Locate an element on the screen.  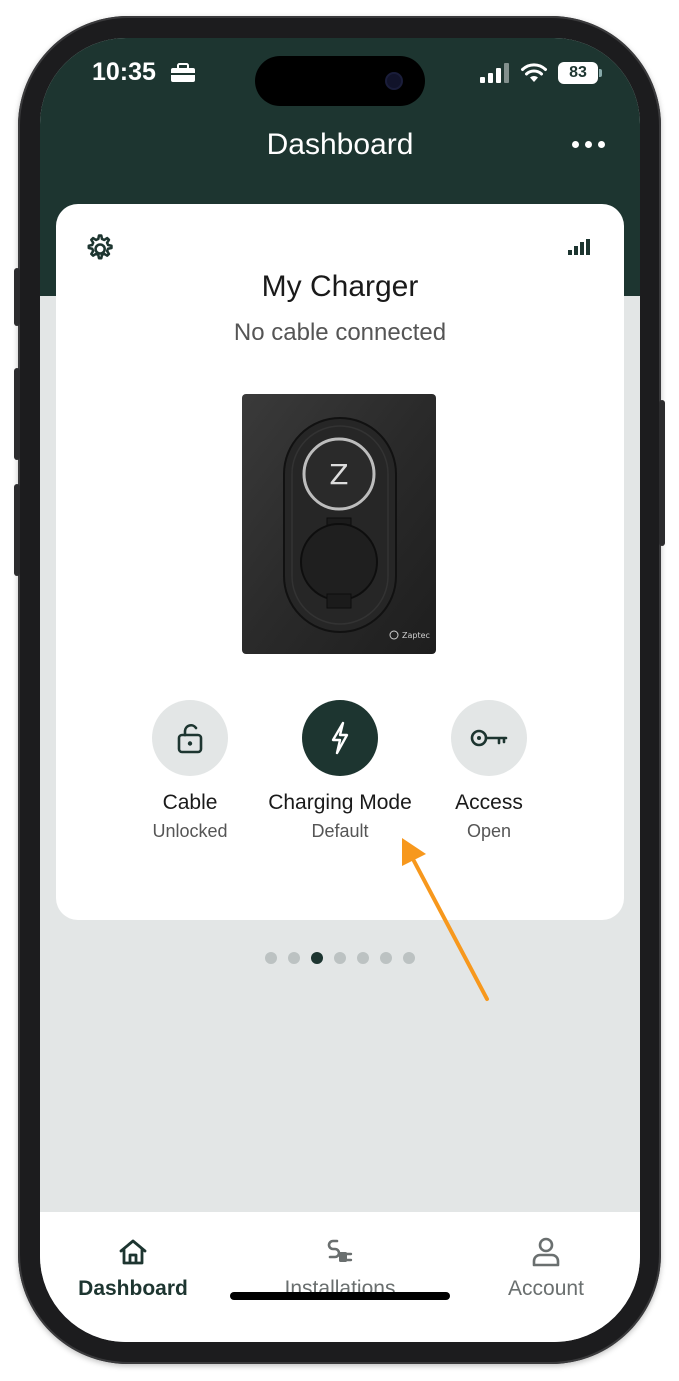
cellular-signal-icon is located at coordinates (494, 73).